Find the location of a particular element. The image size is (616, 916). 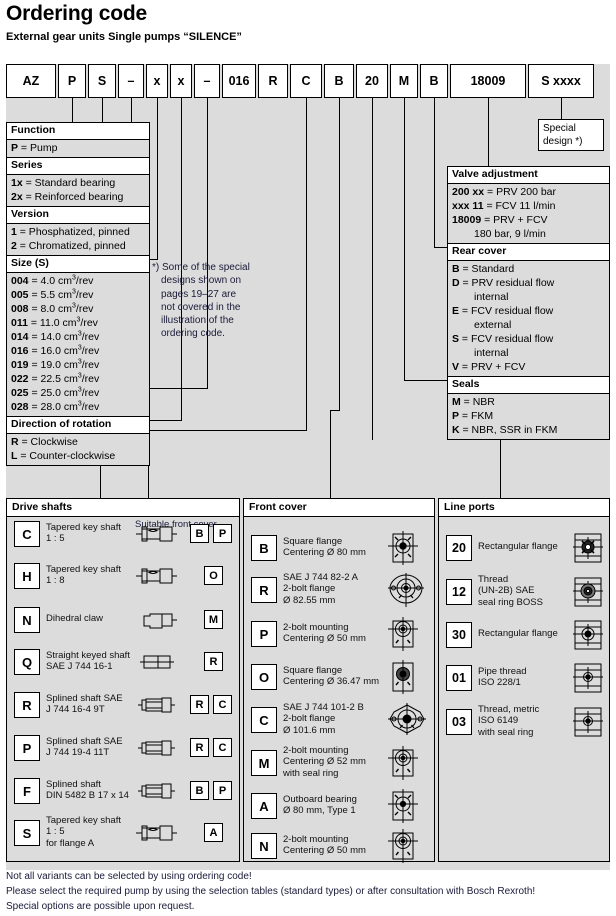

legend-body-direction-of-rotation: R = Clockwise L = Counter-clockwise is located at coordinates (78, 449).